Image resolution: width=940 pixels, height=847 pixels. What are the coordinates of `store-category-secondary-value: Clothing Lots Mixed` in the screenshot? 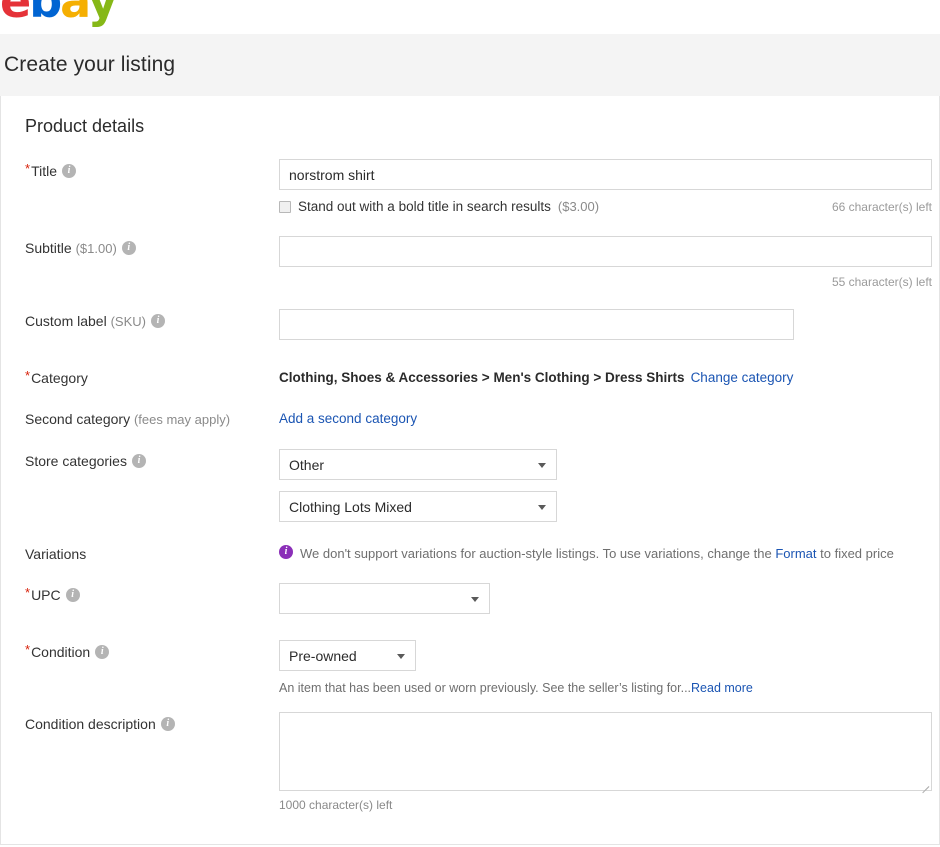 It's located at (350, 506).